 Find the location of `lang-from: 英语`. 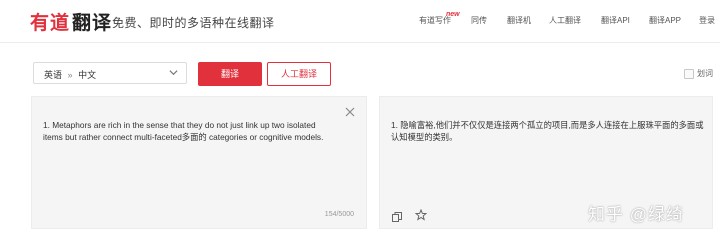

lang-from: 英语 is located at coordinates (53, 75).